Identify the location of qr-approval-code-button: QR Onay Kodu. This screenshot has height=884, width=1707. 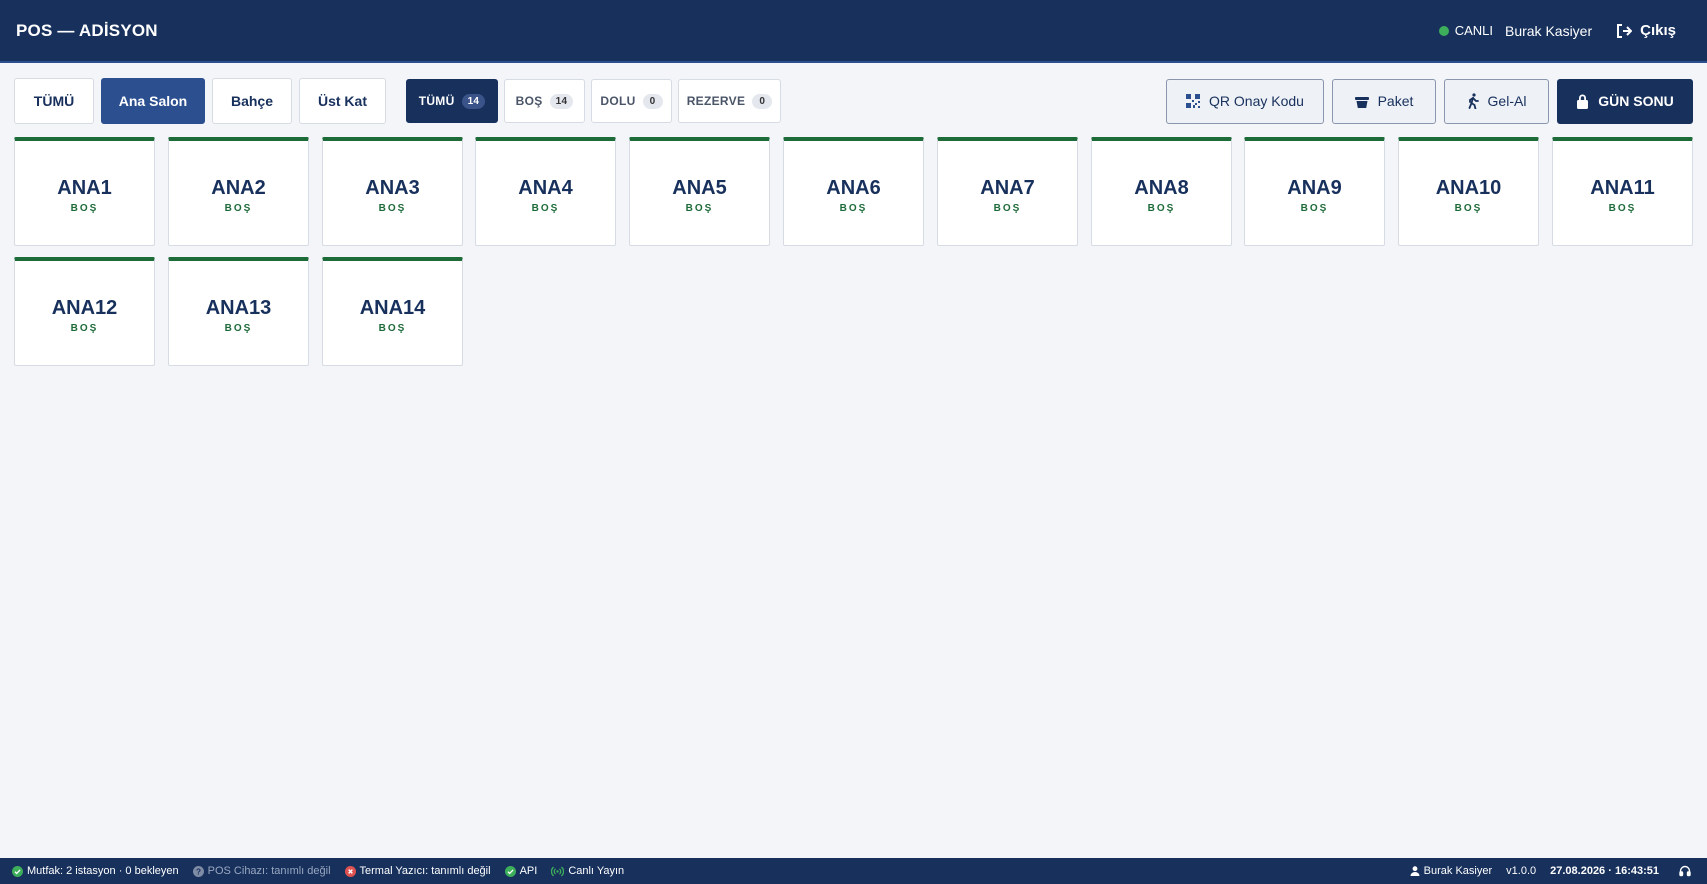
(1245, 101).